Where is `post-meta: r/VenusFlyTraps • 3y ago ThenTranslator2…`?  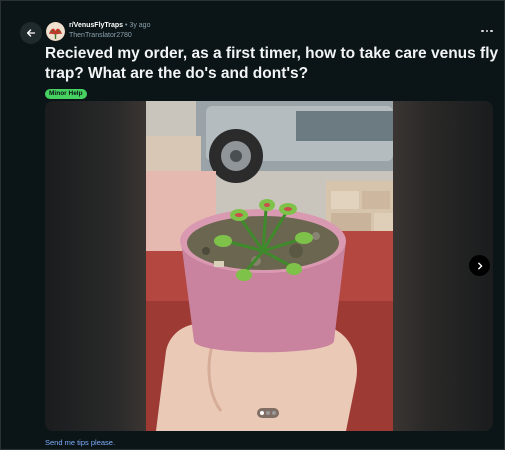
post-meta: r/VenusFlyTraps • 3y ago ThenTranslator2… is located at coordinates (109, 31).